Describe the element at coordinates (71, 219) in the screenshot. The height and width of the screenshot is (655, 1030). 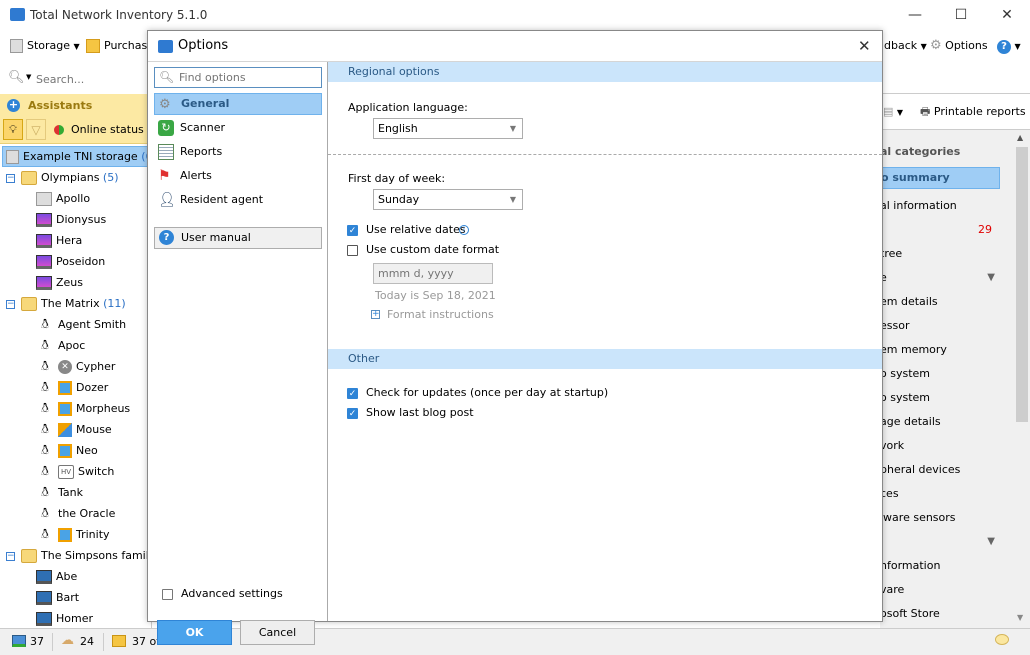
I see `tree-item: Dionysus` at that location.